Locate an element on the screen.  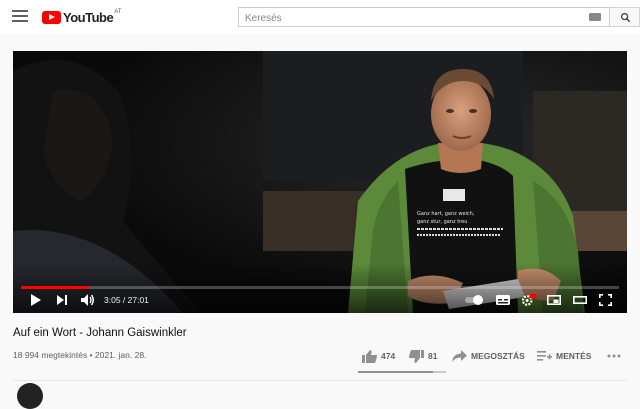
save-button: MENTÉS is located at coordinates (564, 356).